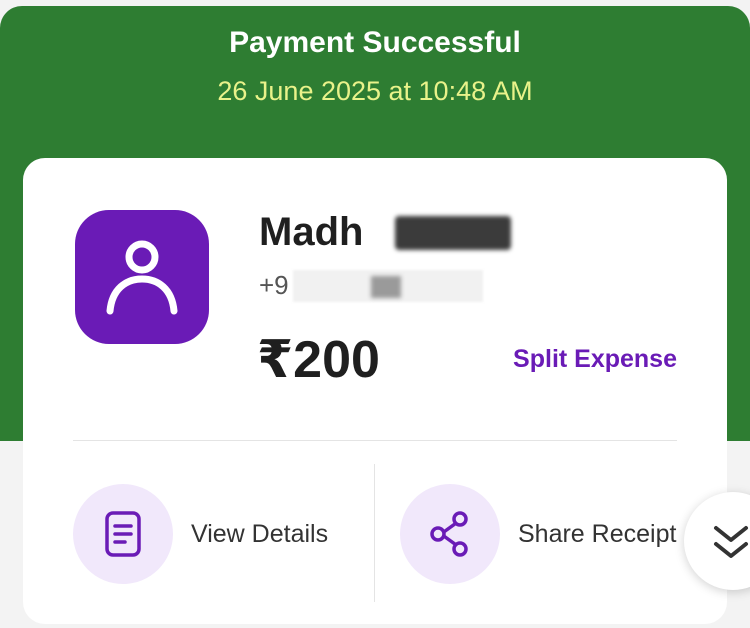 The height and width of the screenshot is (628, 750). What do you see at coordinates (731, 542) in the screenshot?
I see `double-chevron-down-icon` at bounding box center [731, 542].